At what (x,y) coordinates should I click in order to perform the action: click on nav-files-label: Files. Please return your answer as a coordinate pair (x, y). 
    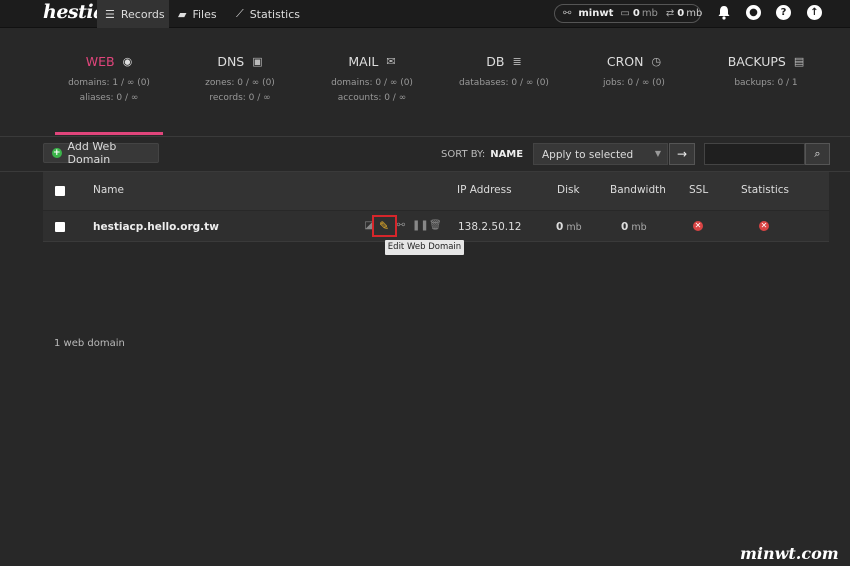
    Looking at the image, I should click on (204, 14).